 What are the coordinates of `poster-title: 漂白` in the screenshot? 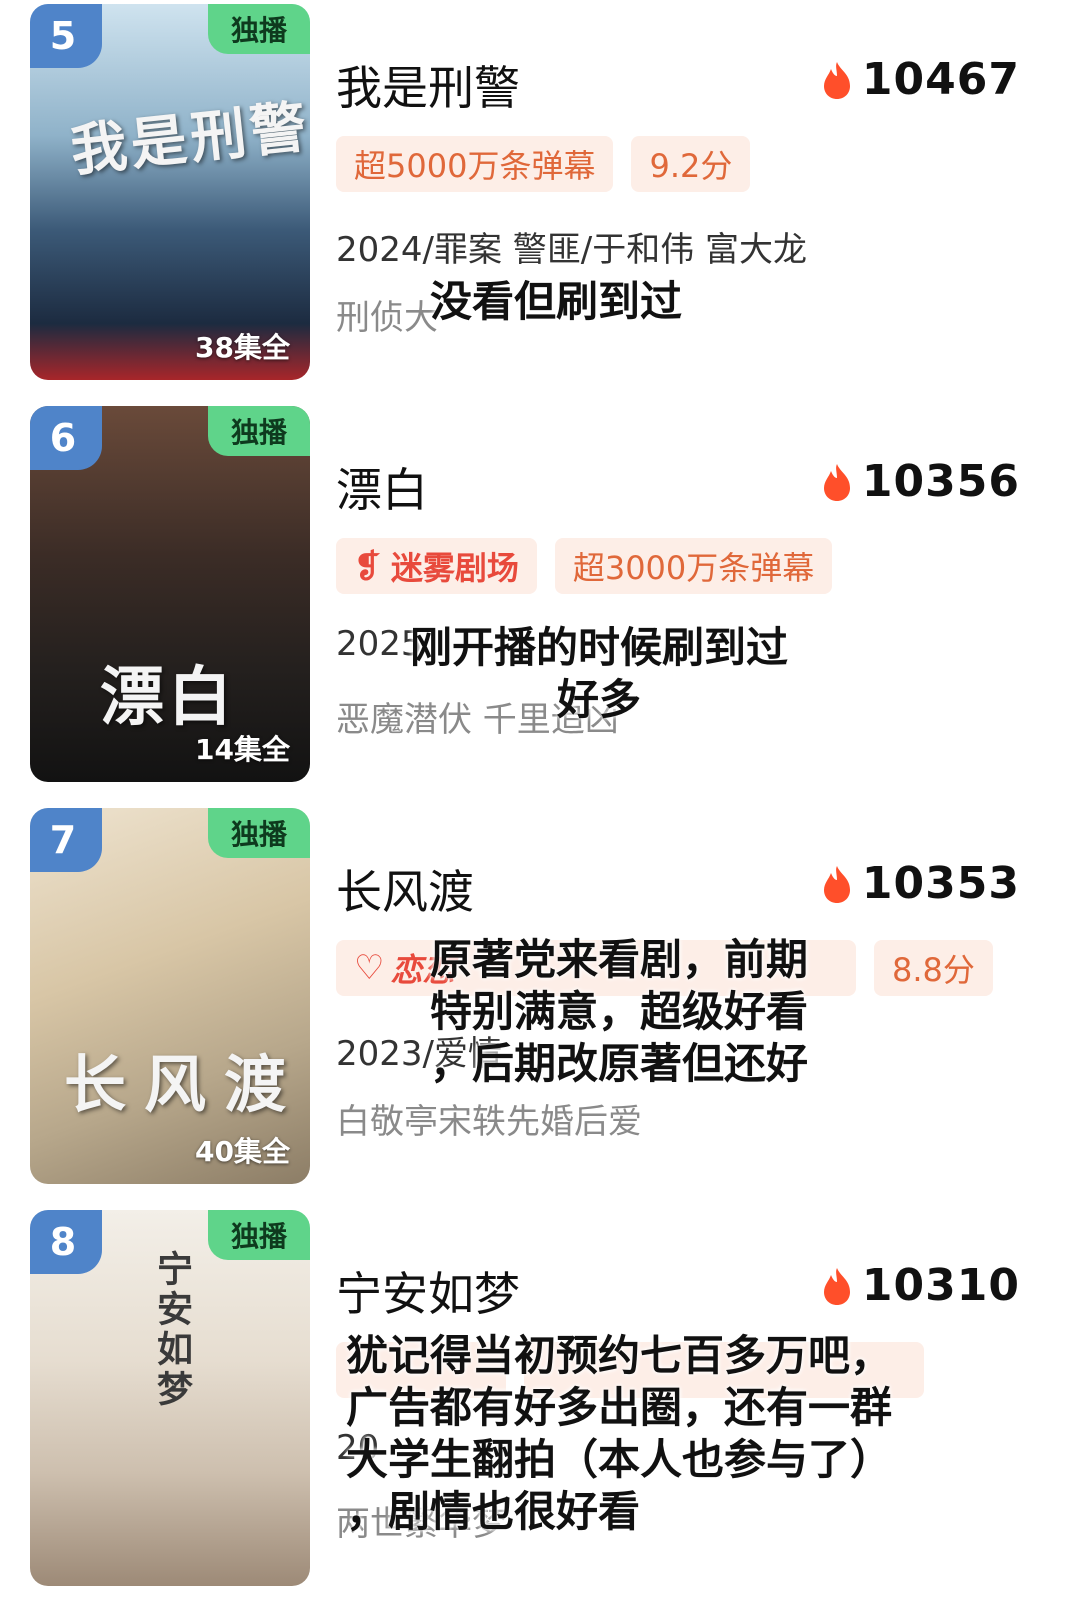 It's located at (168, 697).